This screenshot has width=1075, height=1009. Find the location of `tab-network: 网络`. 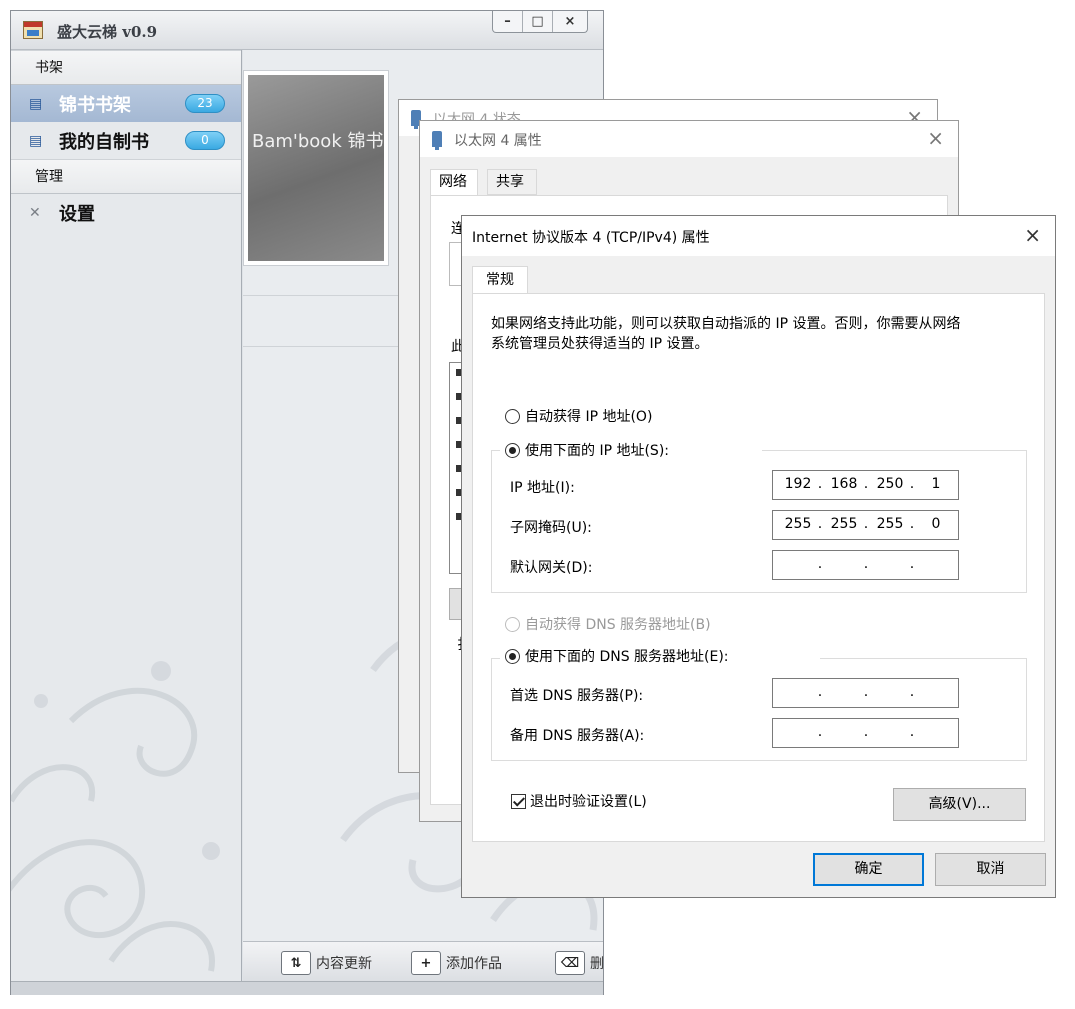

tab-network: 网络 is located at coordinates (454, 182).